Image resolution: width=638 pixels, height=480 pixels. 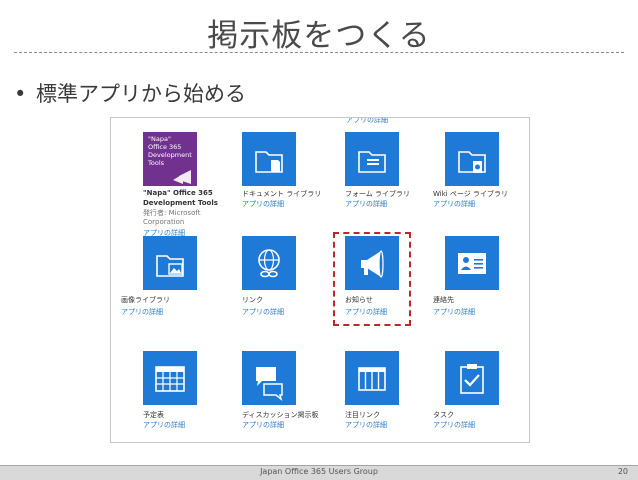 I want to click on top-app-details-link: アプリの詳細, so click(x=367, y=121).